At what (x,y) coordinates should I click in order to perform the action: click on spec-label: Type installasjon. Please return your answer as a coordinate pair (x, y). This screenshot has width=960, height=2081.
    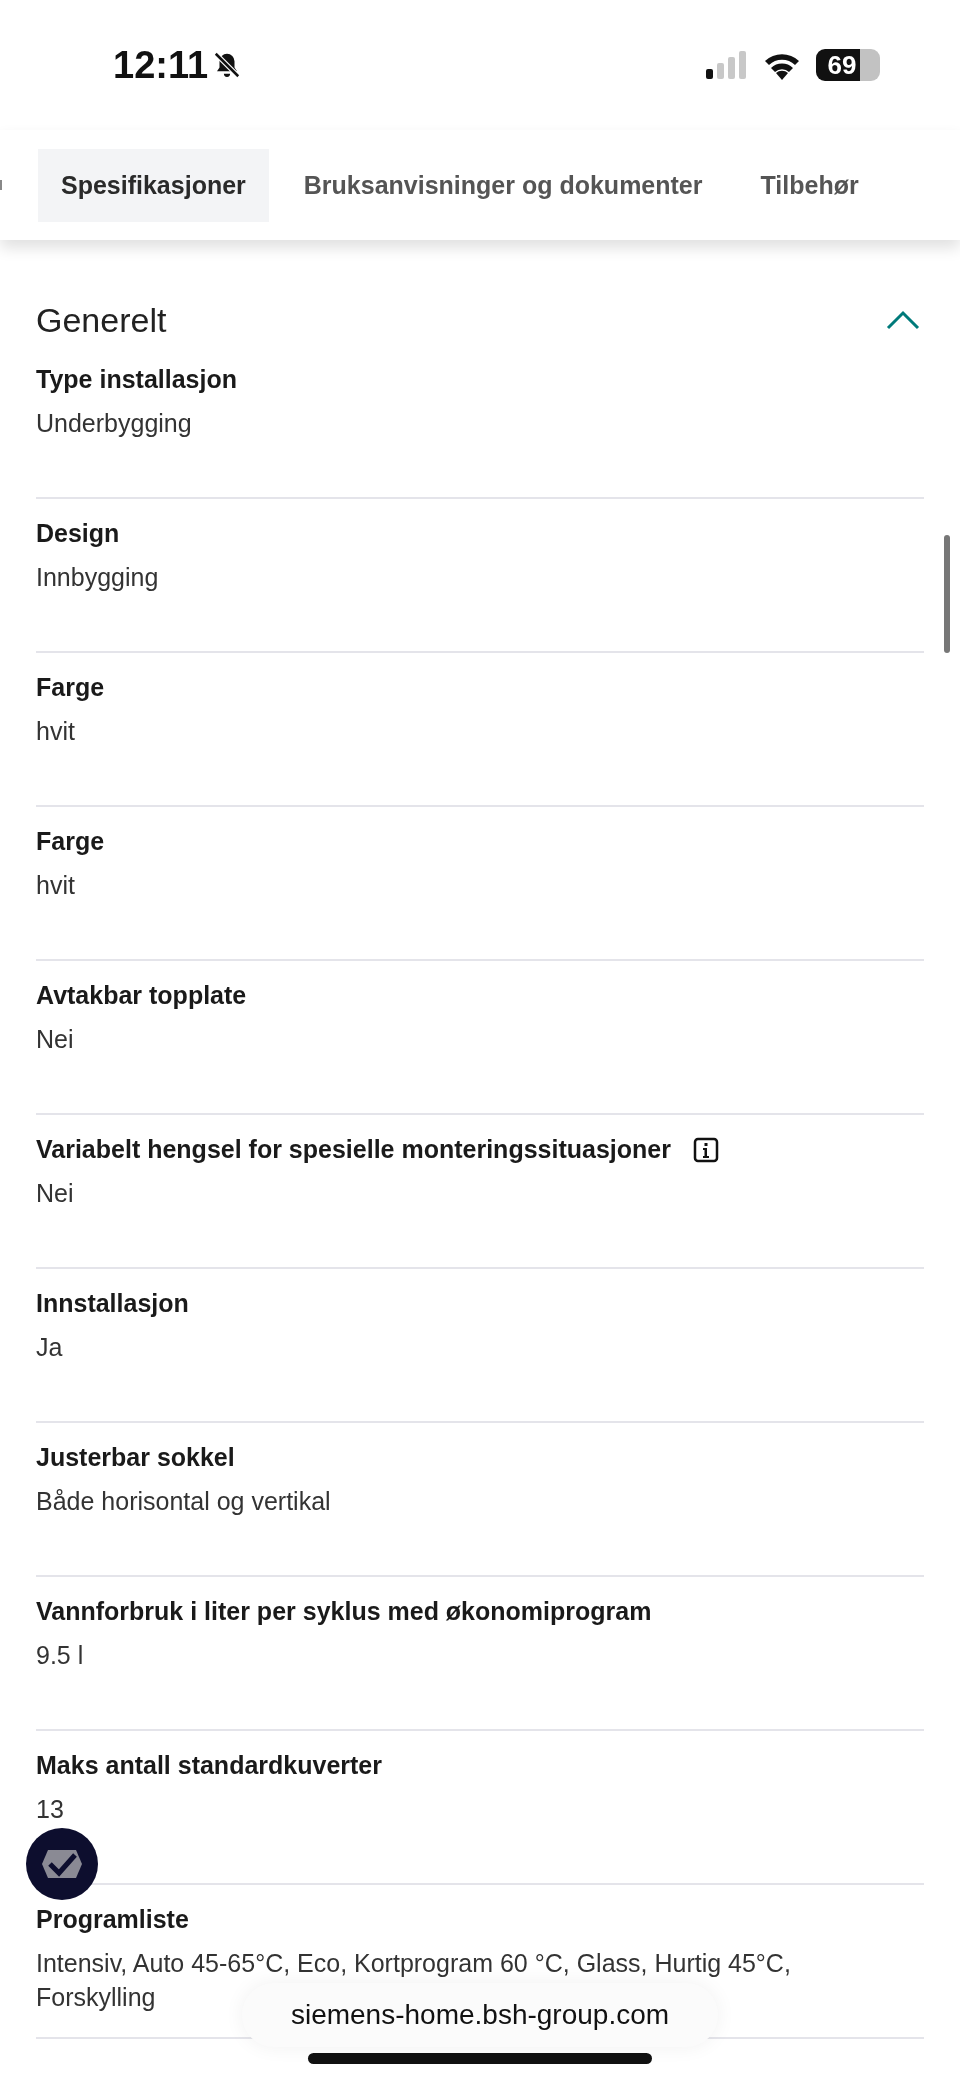
    Looking at the image, I should click on (136, 379).